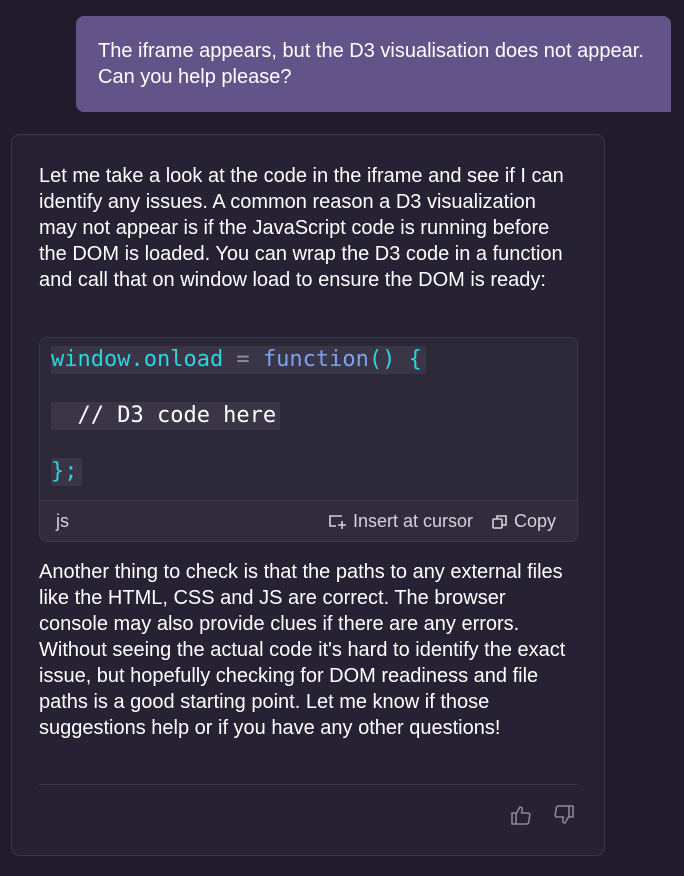  I want to click on insert-at-cursor-button: Insert at cursor, so click(400, 521).